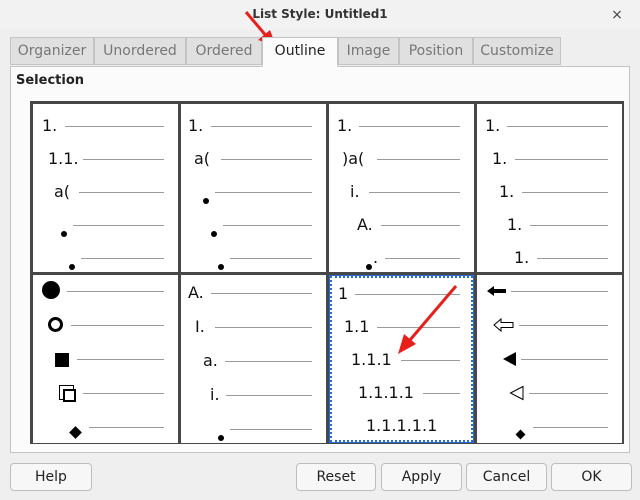 The width and height of the screenshot is (640, 500). What do you see at coordinates (353, 158) in the screenshot?
I see `level-label: )a(` at bounding box center [353, 158].